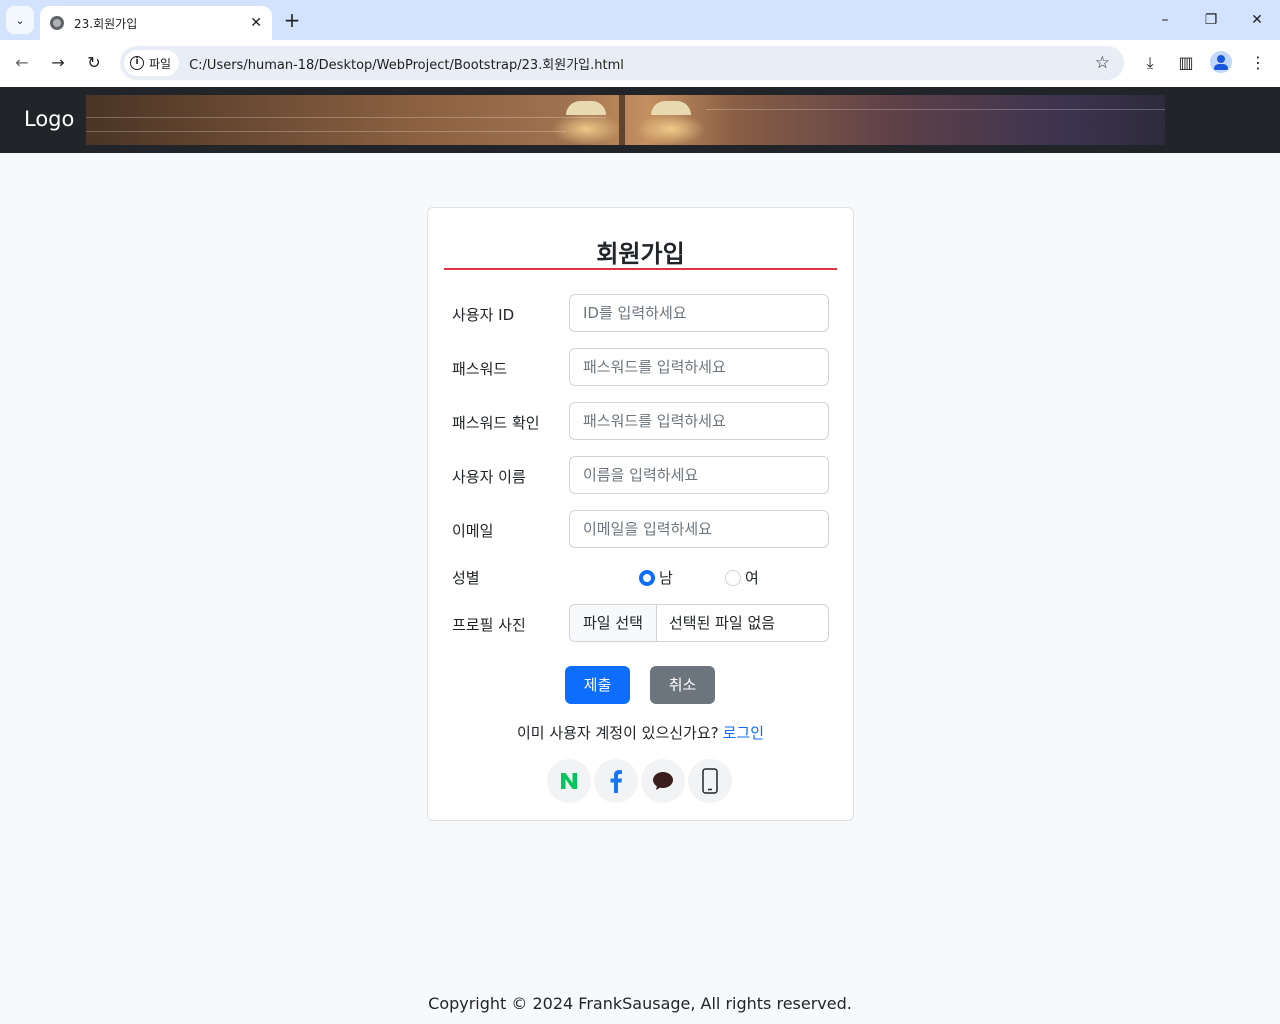  I want to click on choose-file-button: 파일 선택, so click(613, 623).